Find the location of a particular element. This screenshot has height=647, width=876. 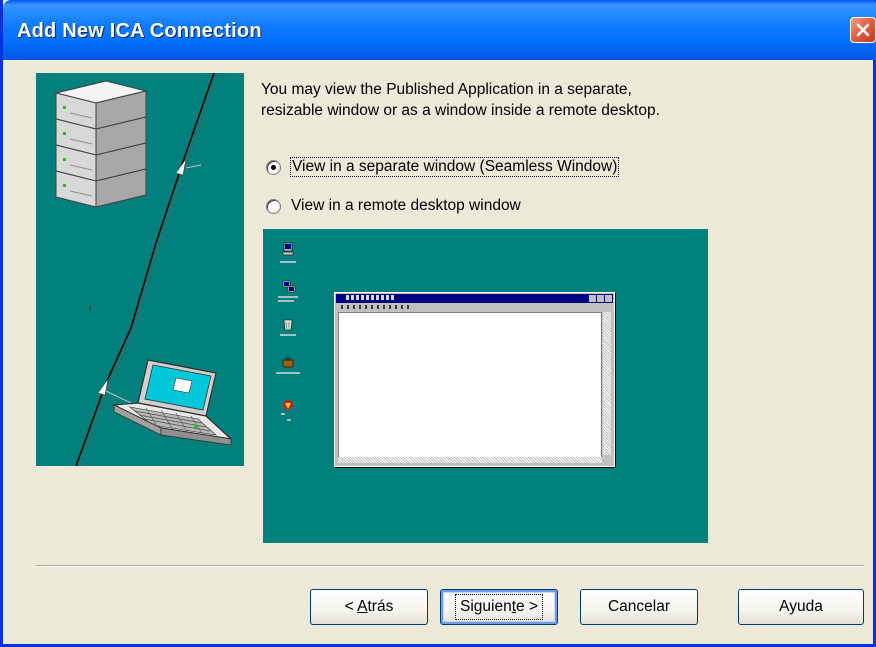

wizard-illustration is located at coordinates (140, 269).